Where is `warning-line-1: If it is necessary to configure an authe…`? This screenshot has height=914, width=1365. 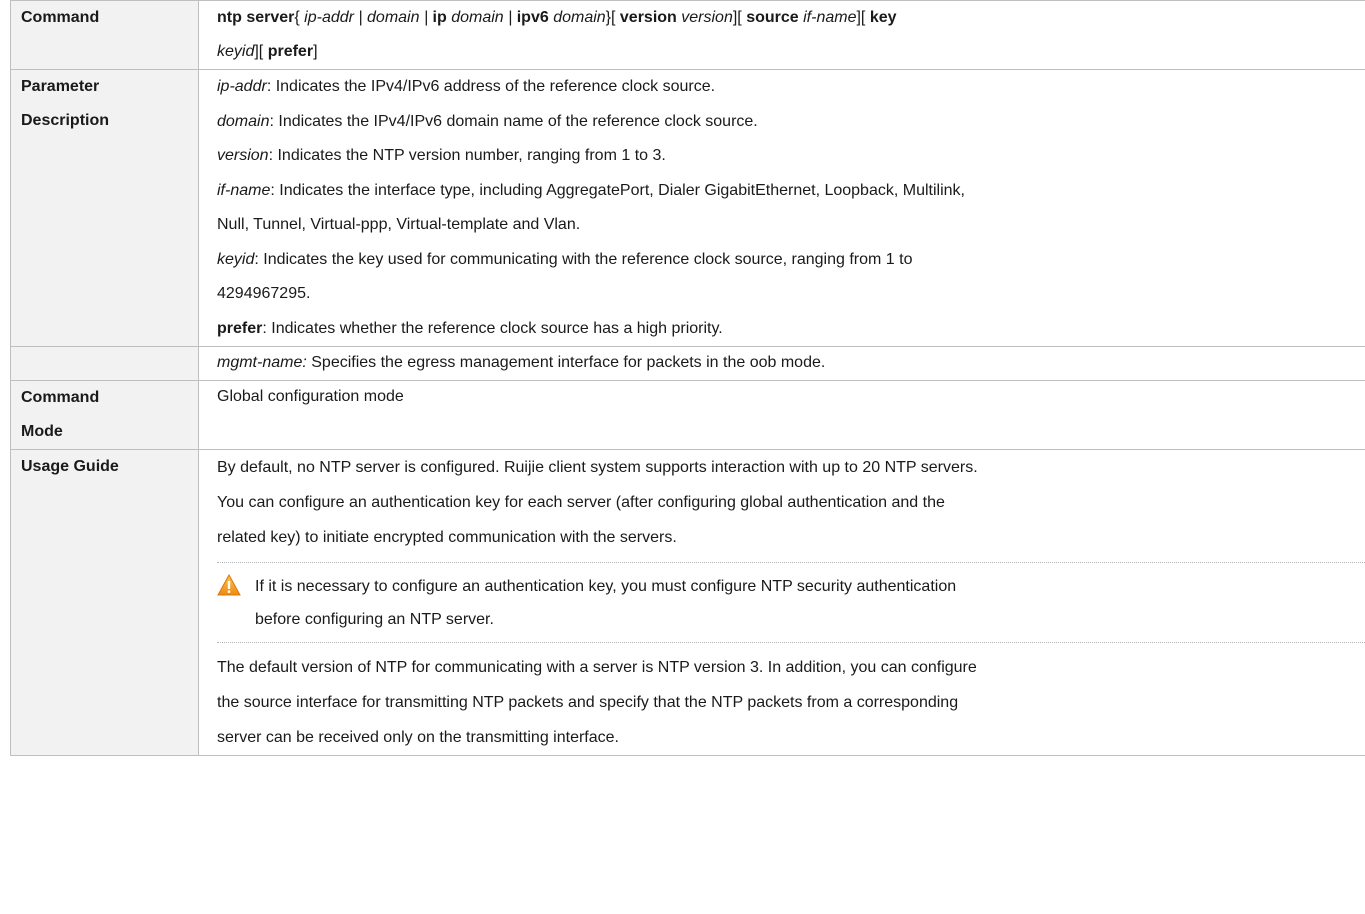
warning-line-1: If it is necessary to configure an authe… is located at coordinates (606, 586).